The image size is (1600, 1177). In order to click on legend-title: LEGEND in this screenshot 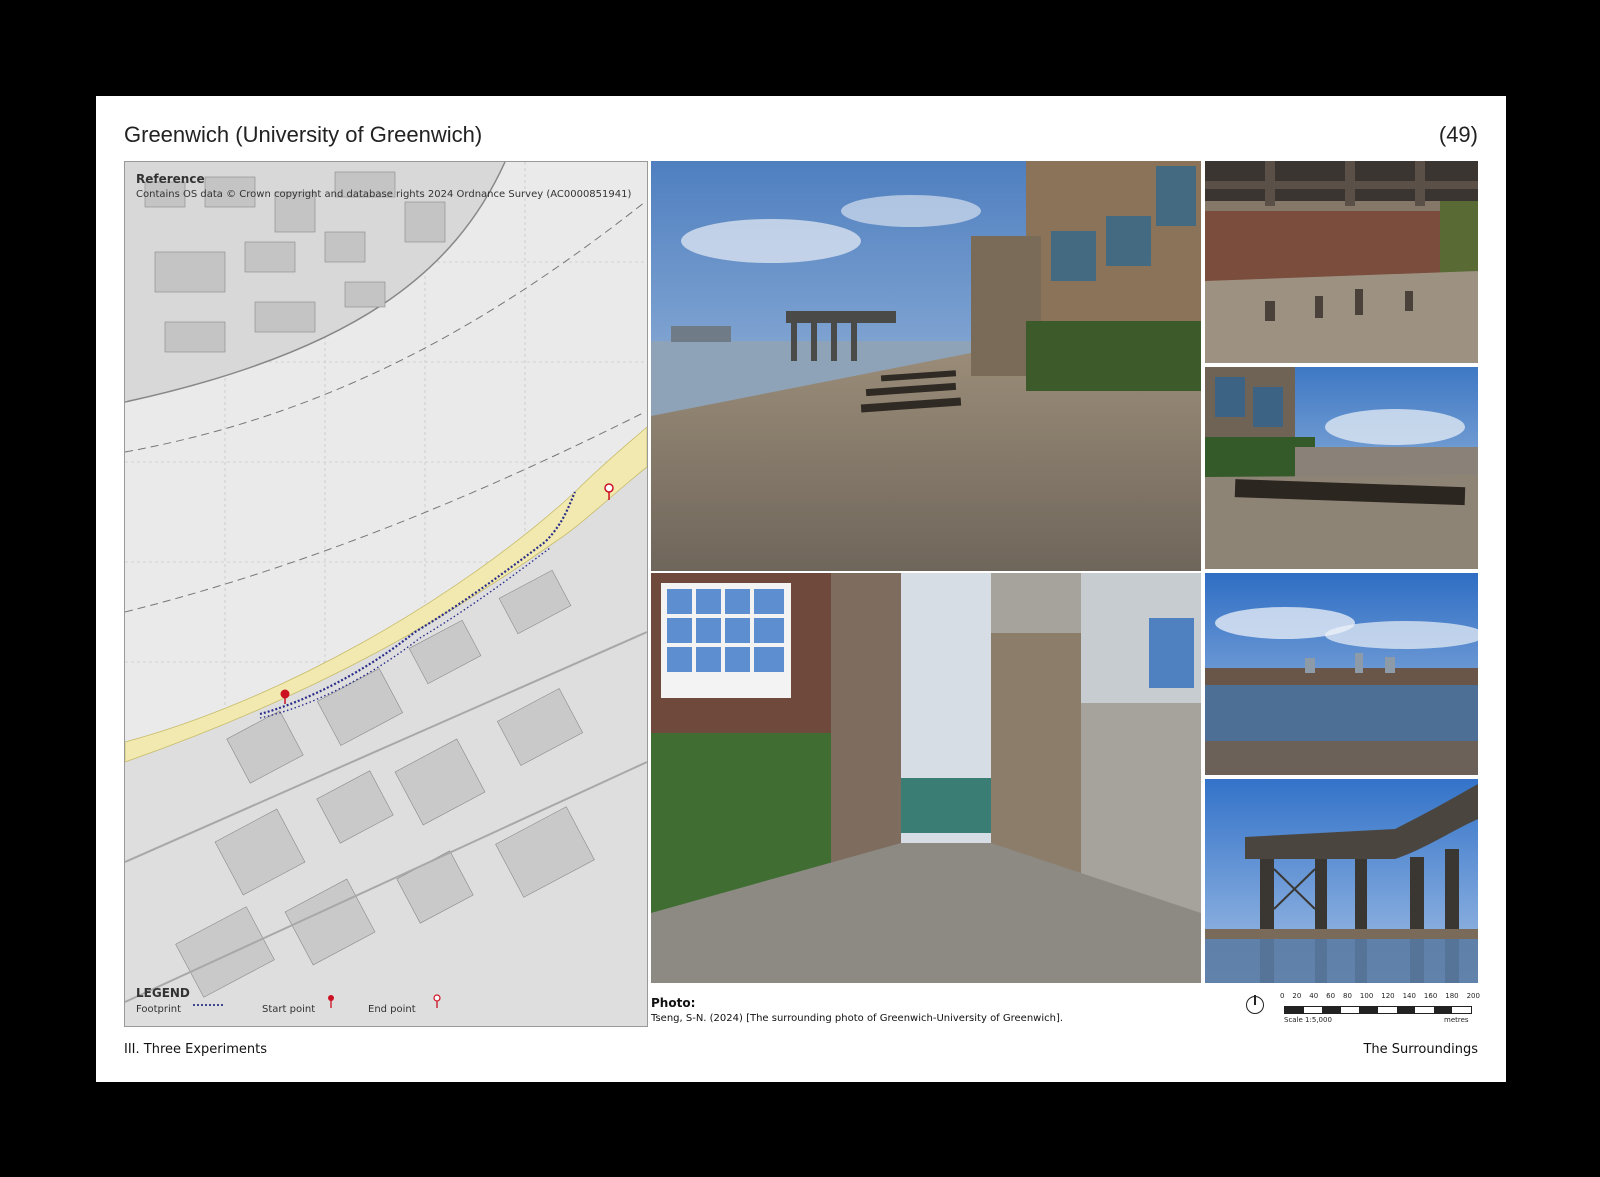, I will do `click(163, 993)`.